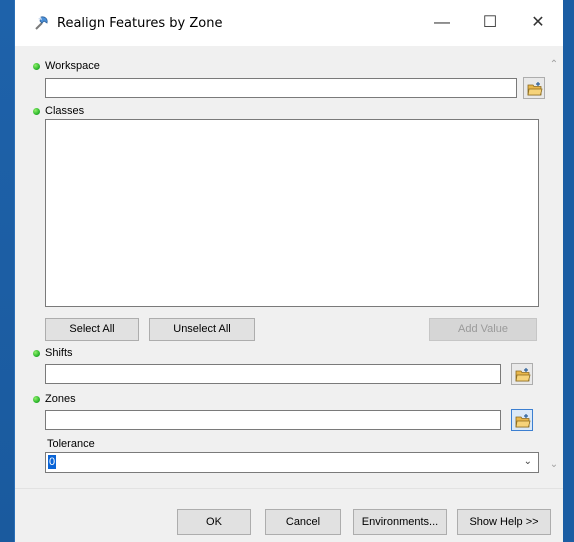 The image size is (574, 542). What do you see at coordinates (442, 23) in the screenshot?
I see `minimize-button: —` at bounding box center [442, 23].